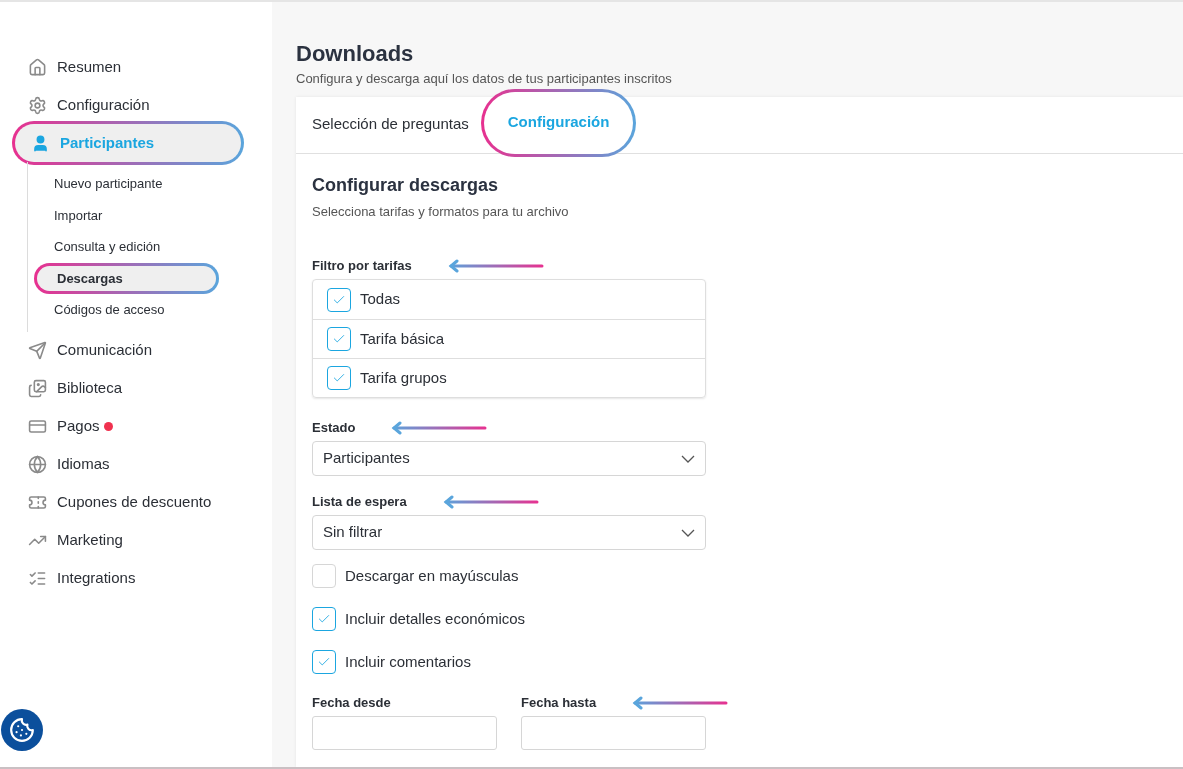 The width and height of the screenshot is (1183, 769). I want to click on dropdown: Sin filtrar, so click(509, 532).